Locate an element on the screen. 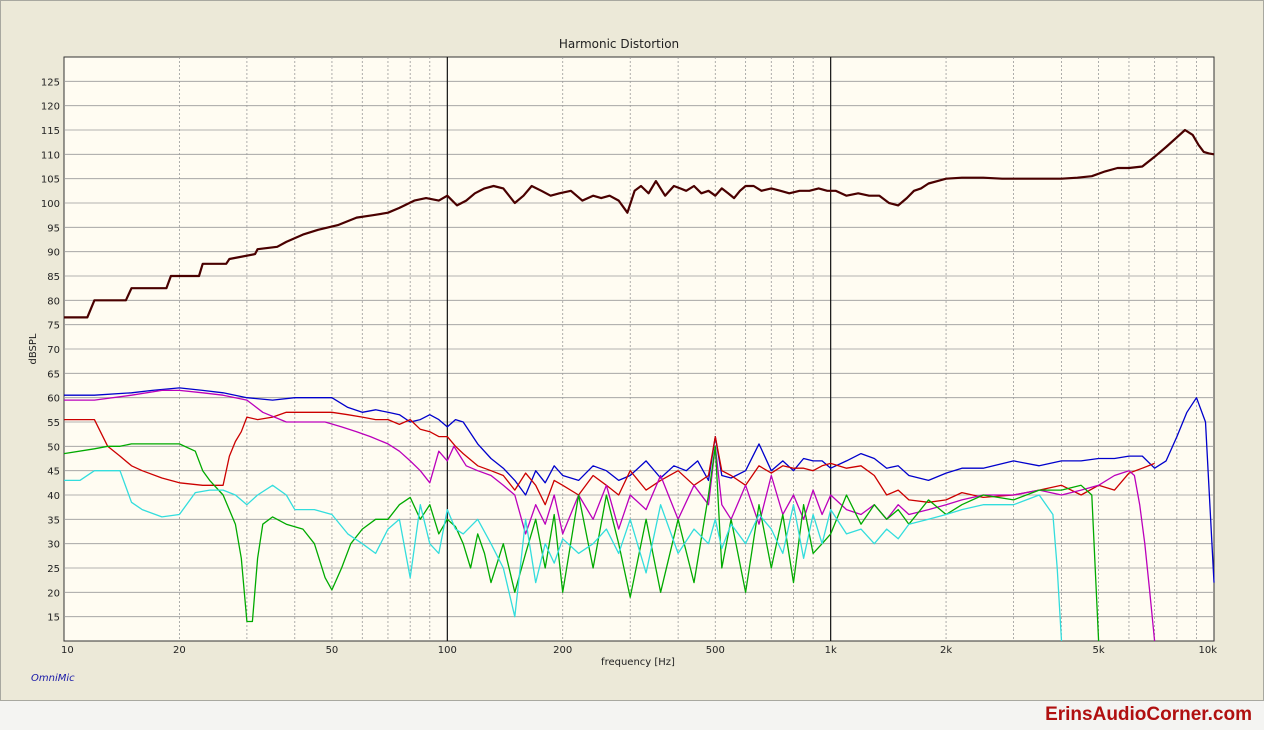 Image resolution: width=1264 pixels, height=730 pixels. x-tick-label: 1k is located at coordinates (831, 650).